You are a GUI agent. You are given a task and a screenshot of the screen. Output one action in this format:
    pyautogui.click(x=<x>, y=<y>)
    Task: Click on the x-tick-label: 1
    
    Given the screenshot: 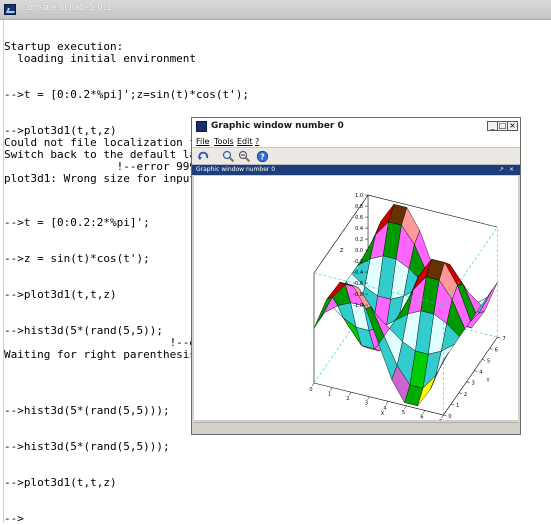 What is the action you would take?
    pyautogui.click(x=329, y=395)
    